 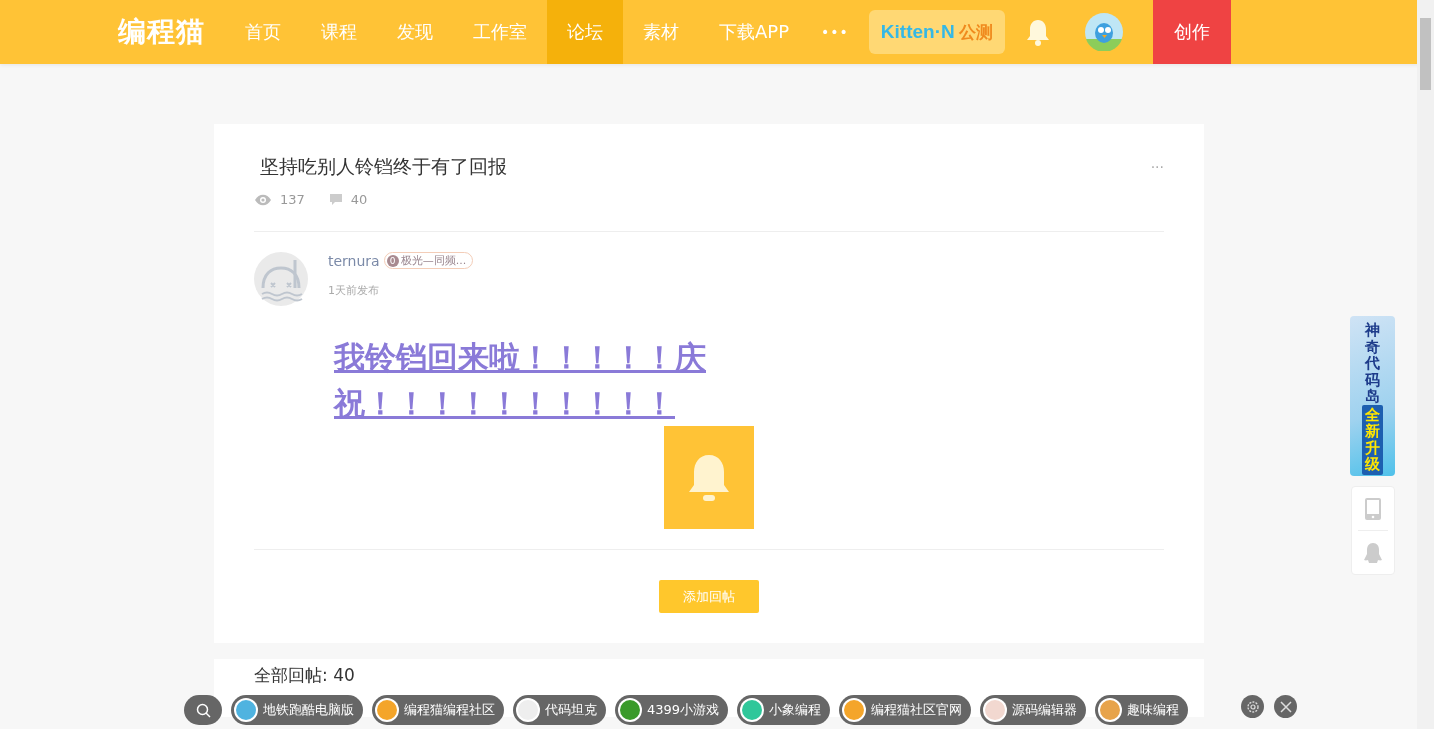 I want to click on nav-tab: 论坛, so click(x=585, y=32).